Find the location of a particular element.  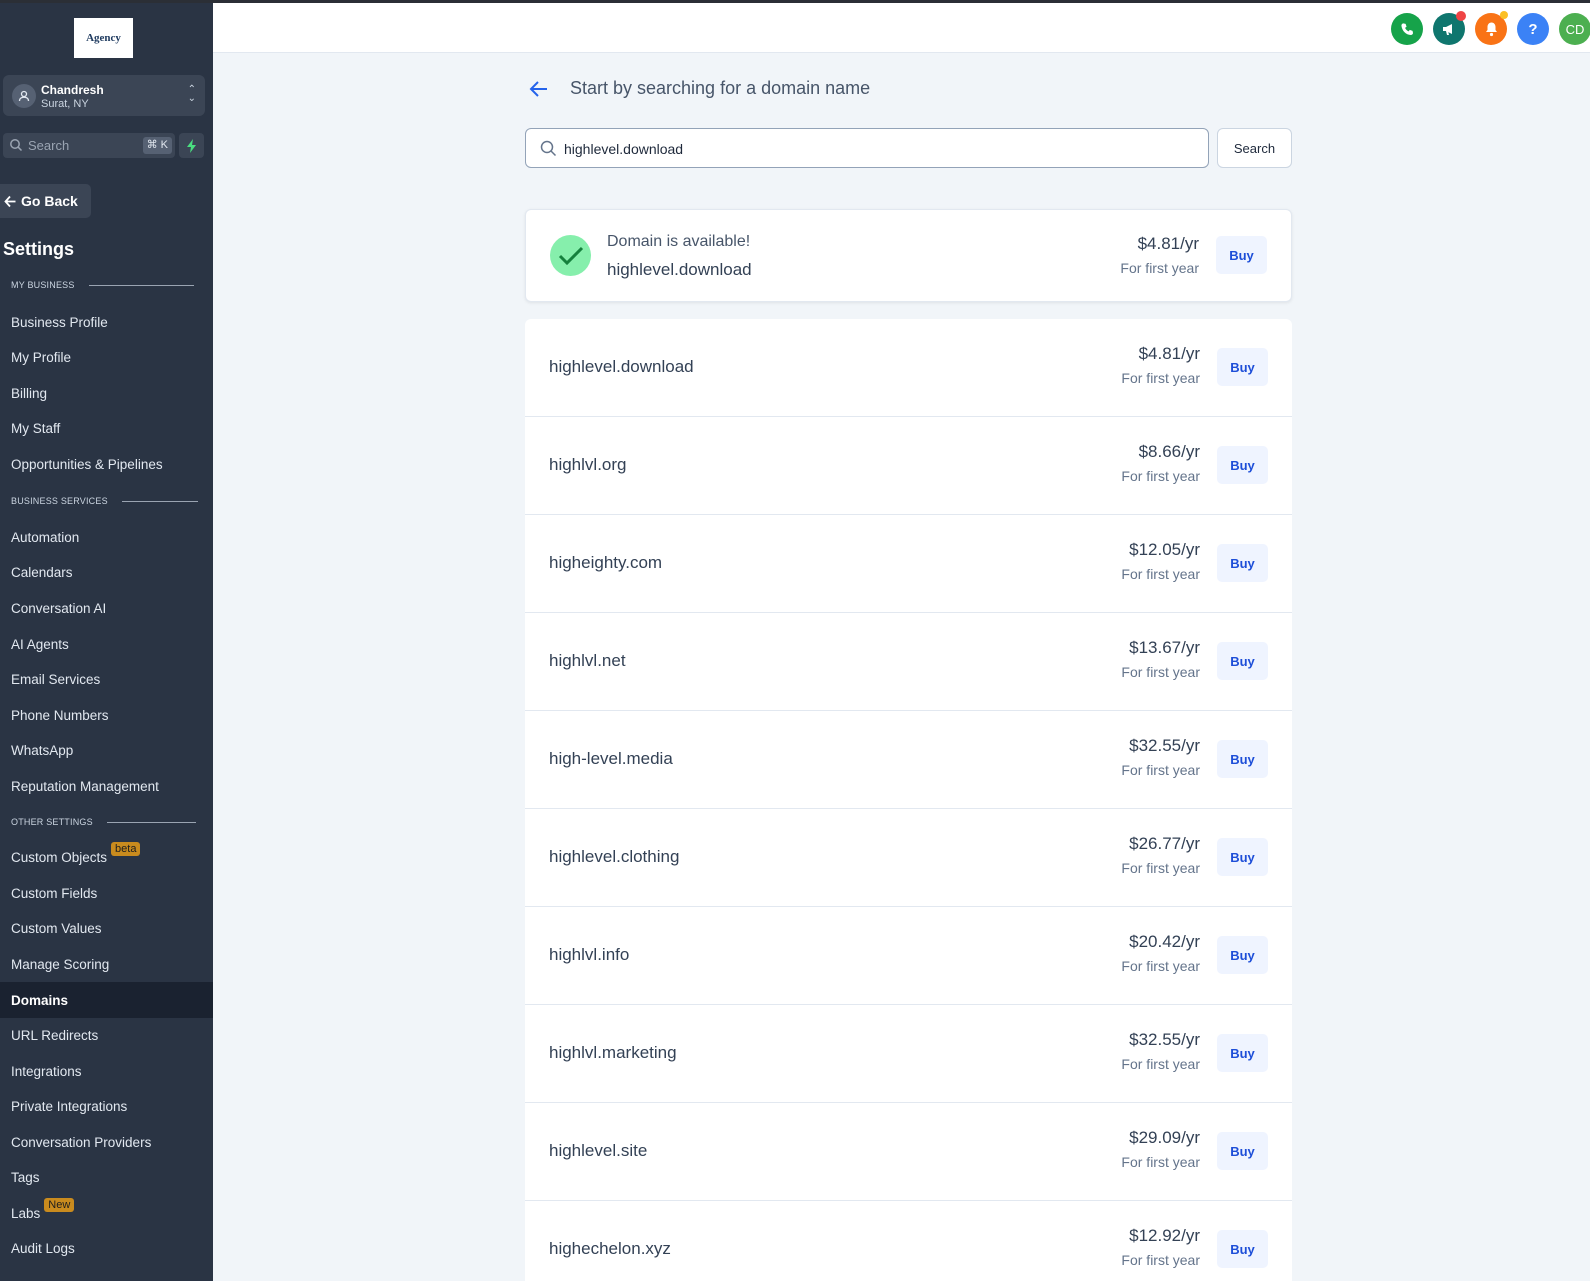

section-business-services: BUSINESS SERVICES is located at coordinates (104, 501).